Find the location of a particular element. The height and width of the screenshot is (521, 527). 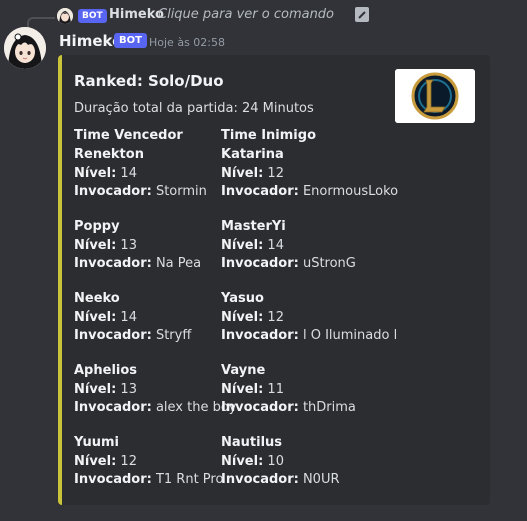

league-of-legends-logo-icon is located at coordinates (435, 96).